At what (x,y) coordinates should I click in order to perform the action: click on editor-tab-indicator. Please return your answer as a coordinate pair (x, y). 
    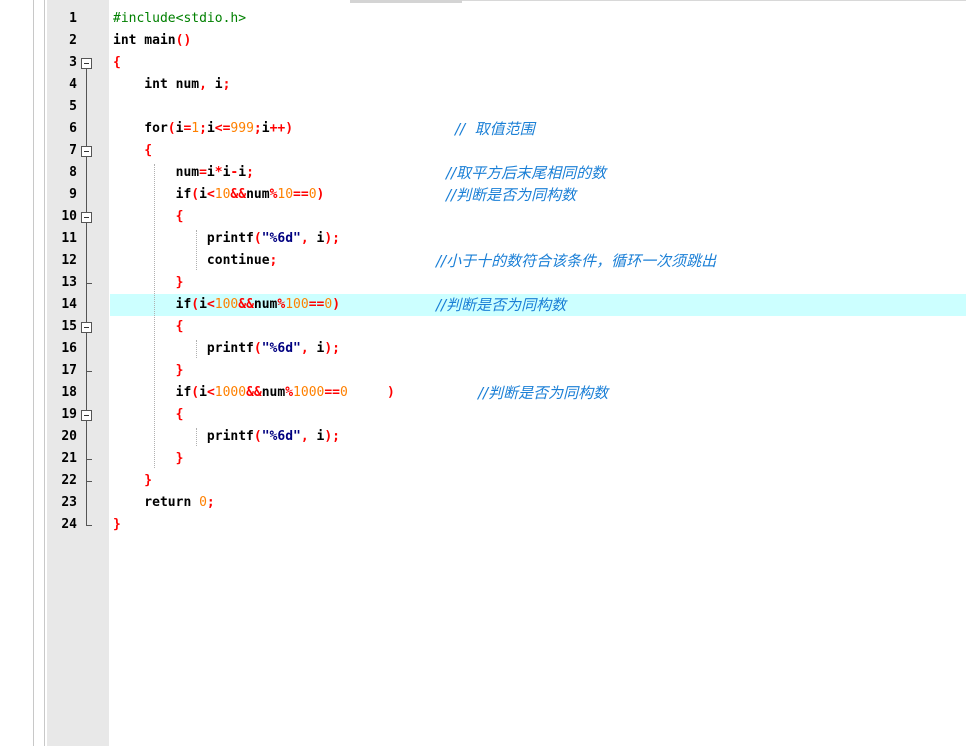
    Looking at the image, I should click on (406, 1).